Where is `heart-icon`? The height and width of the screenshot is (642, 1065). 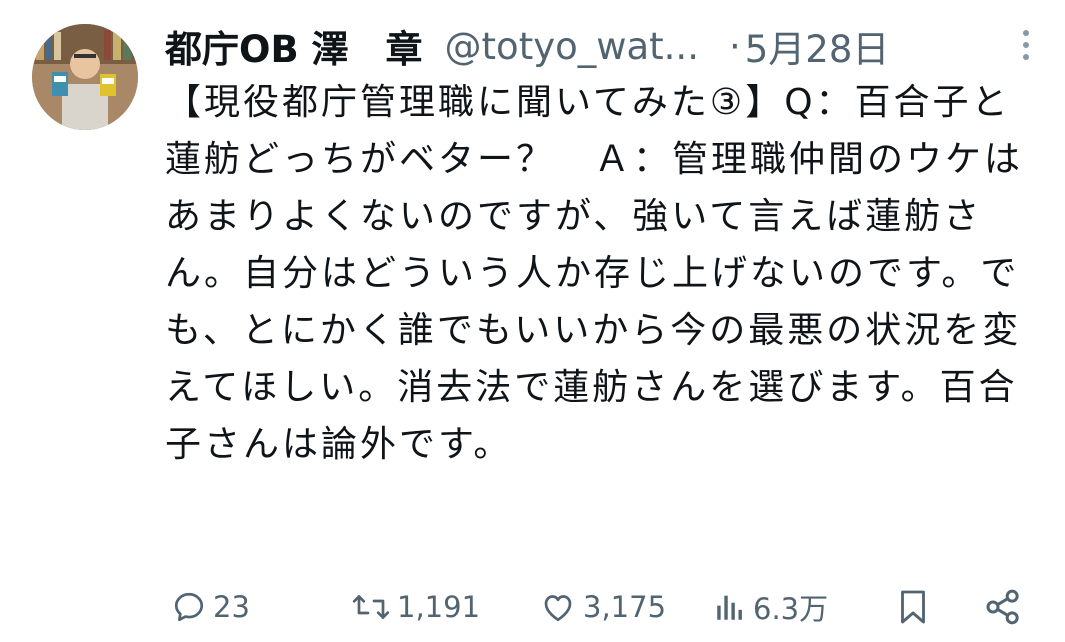 heart-icon is located at coordinates (558, 608).